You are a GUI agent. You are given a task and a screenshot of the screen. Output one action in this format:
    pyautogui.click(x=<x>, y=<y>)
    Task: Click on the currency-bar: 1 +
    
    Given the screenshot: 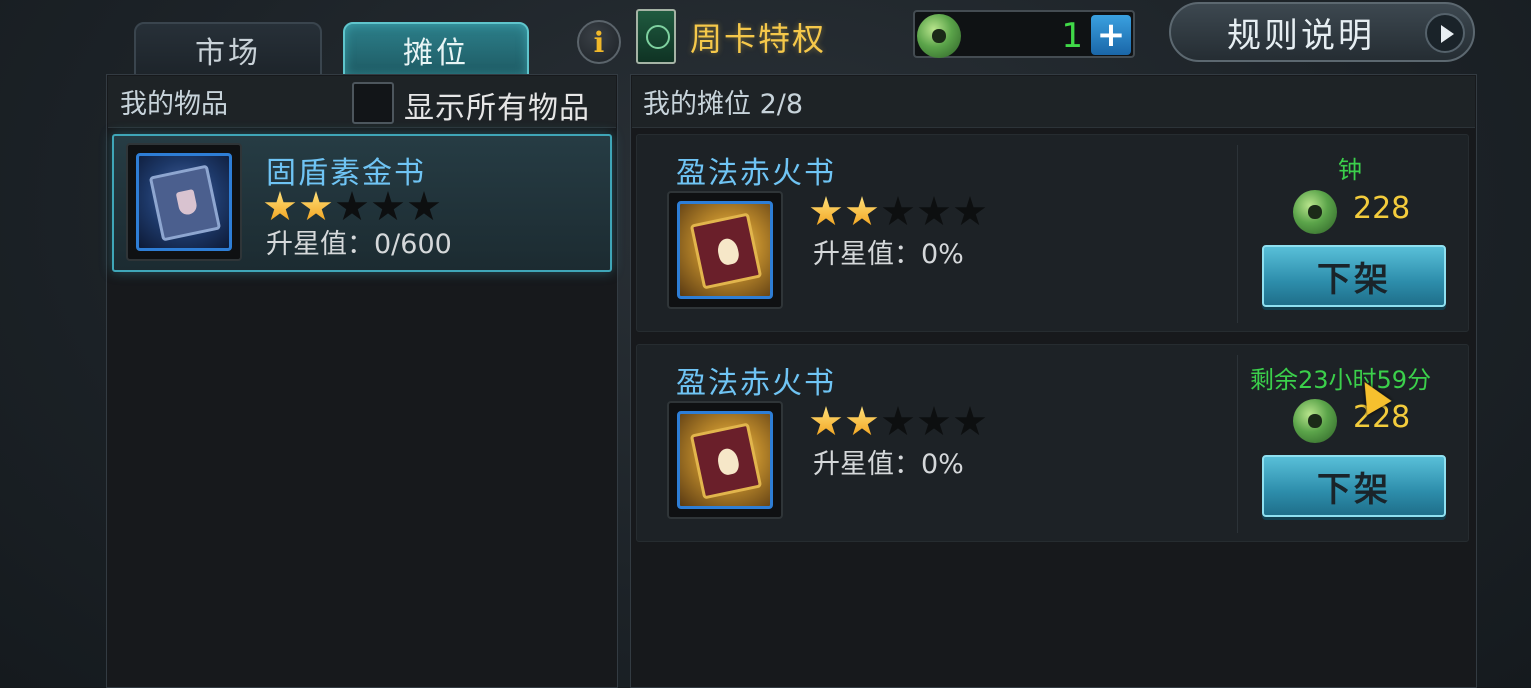 What is the action you would take?
    pyautogui.click(x=1024, y=34)
    